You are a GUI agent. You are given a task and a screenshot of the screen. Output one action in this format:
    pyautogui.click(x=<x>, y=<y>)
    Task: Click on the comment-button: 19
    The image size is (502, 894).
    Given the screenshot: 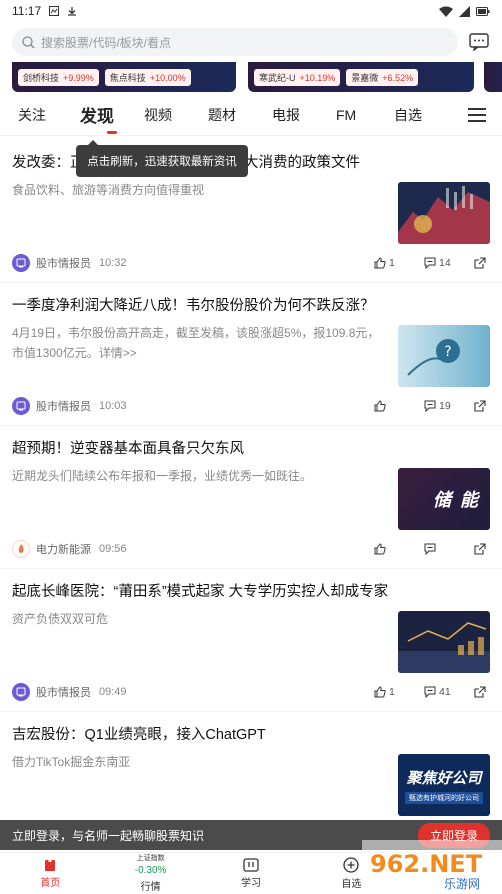 What is the action you would take?
    pyautogui.click(x=449, y=406)
    